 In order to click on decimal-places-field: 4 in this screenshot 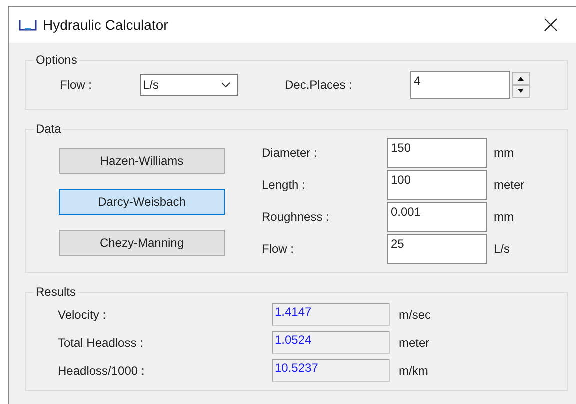, I will do `click(460, 85)`.